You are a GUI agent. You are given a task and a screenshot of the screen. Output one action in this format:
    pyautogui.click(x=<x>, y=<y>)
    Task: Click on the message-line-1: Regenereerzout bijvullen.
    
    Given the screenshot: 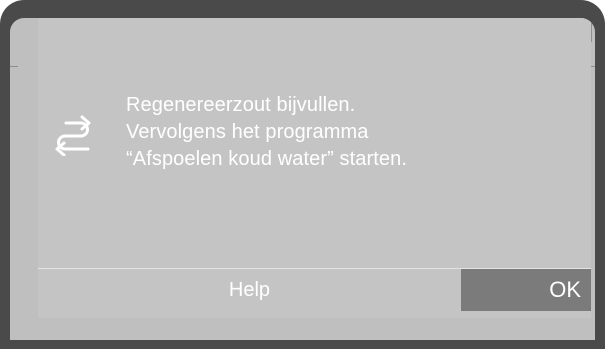 What is the action you would take?
    pyautogui.click(x=241, y=105)
    